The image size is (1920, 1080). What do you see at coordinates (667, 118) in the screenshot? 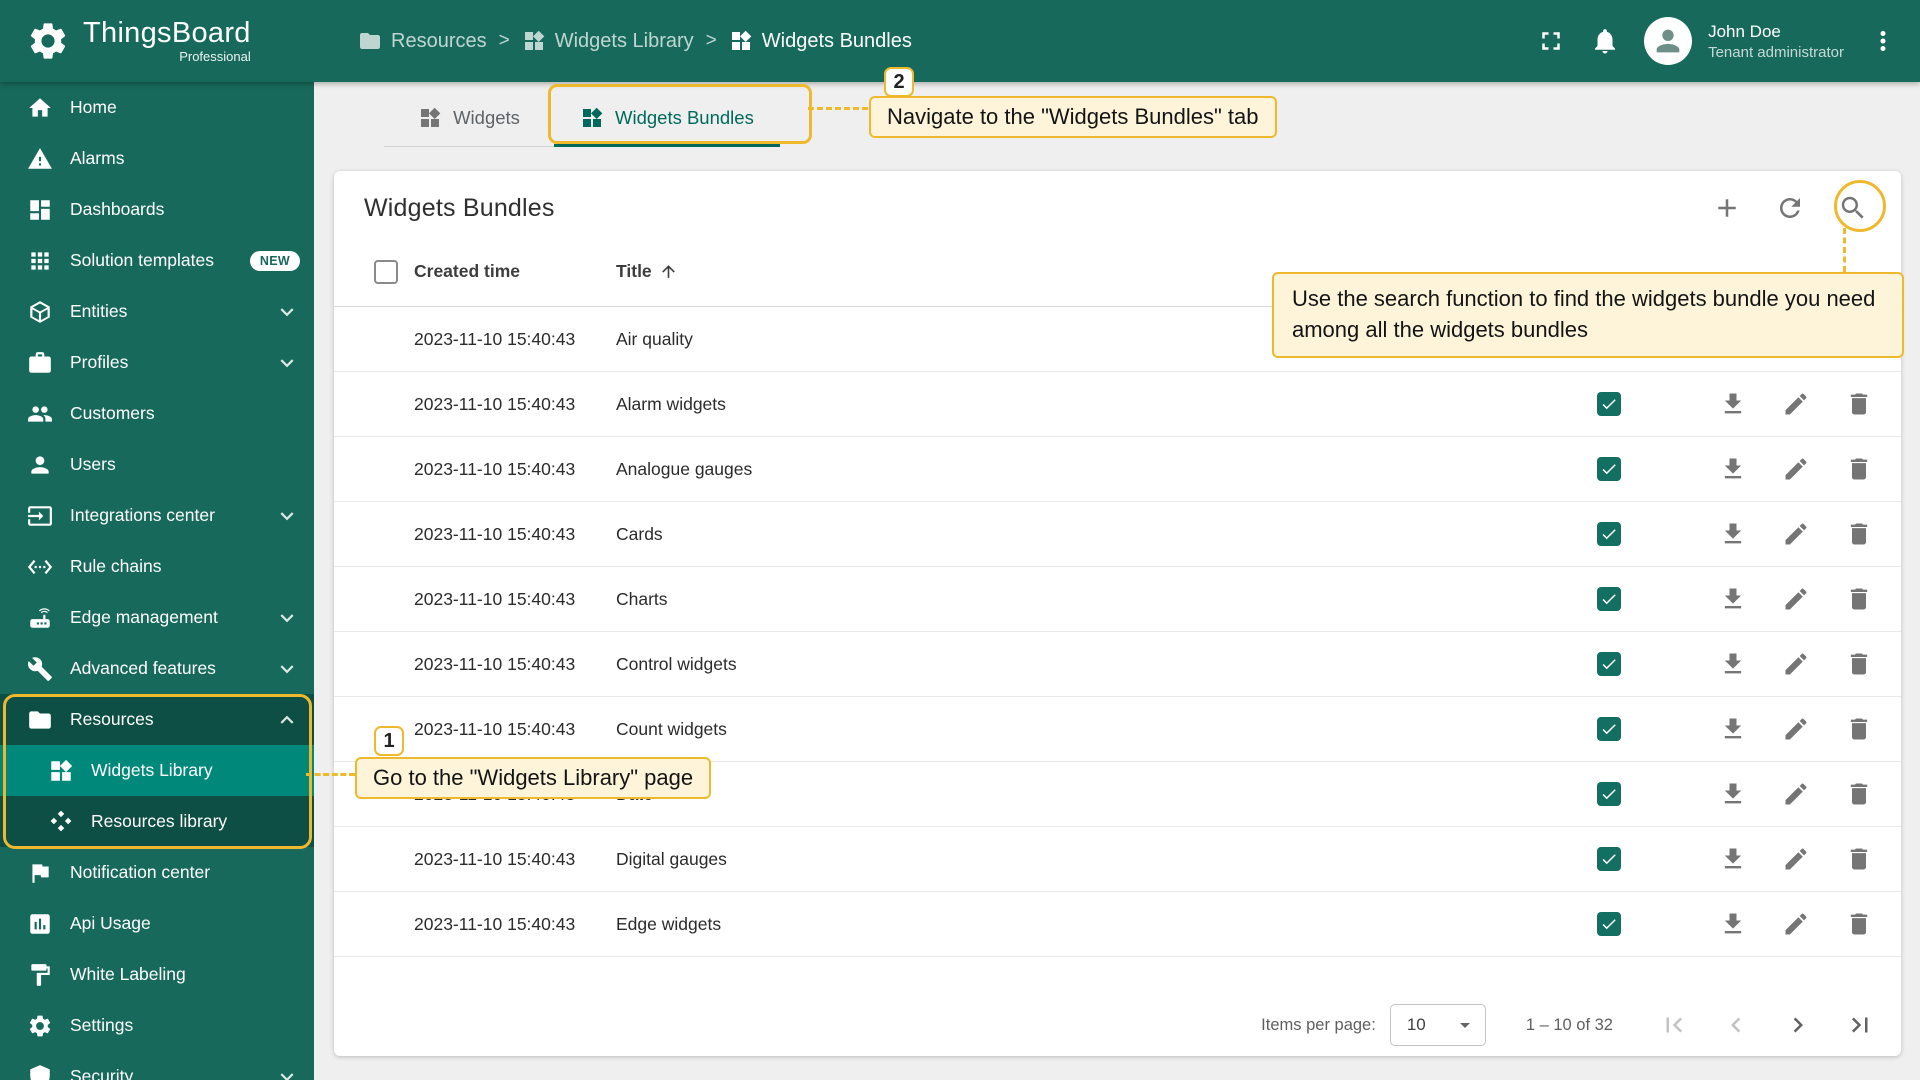
I see `tab-widgets-bundles: Widgets Bundles` at bounding box center [667, 118].